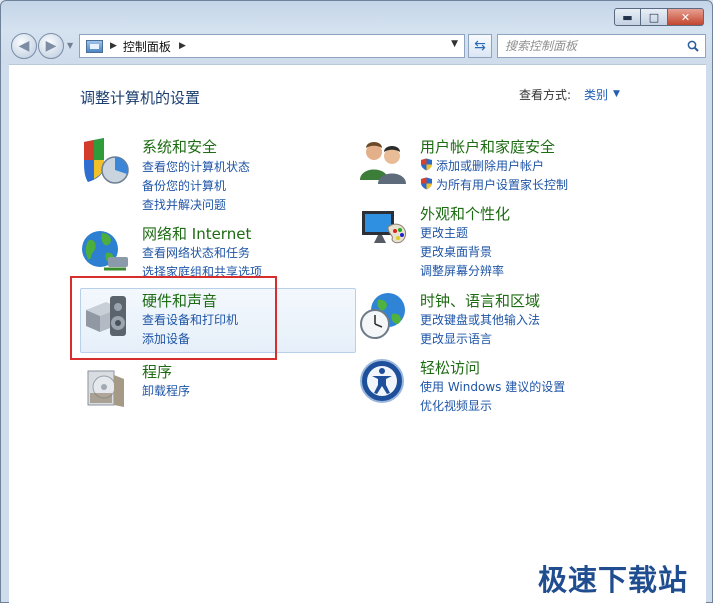  I want to click on maximize-button: □, so click(654, 17).